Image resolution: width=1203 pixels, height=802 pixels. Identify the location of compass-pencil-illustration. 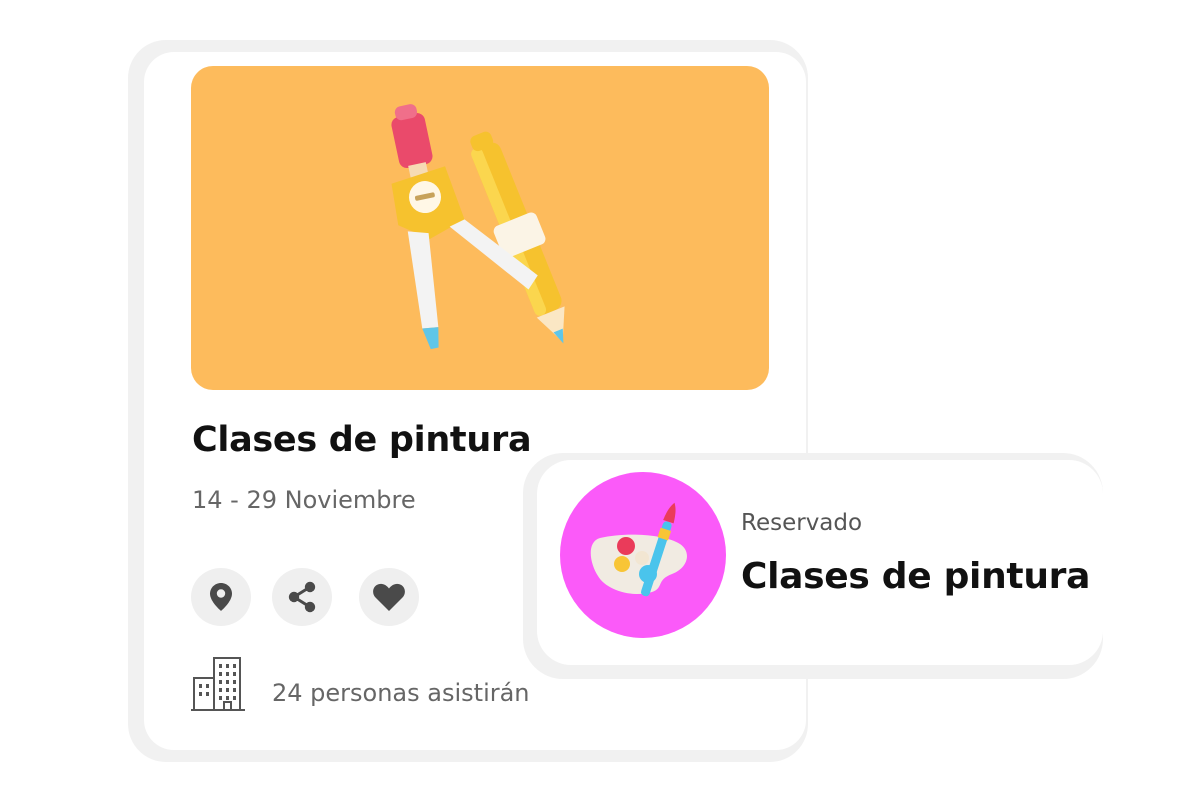
(478, 227).